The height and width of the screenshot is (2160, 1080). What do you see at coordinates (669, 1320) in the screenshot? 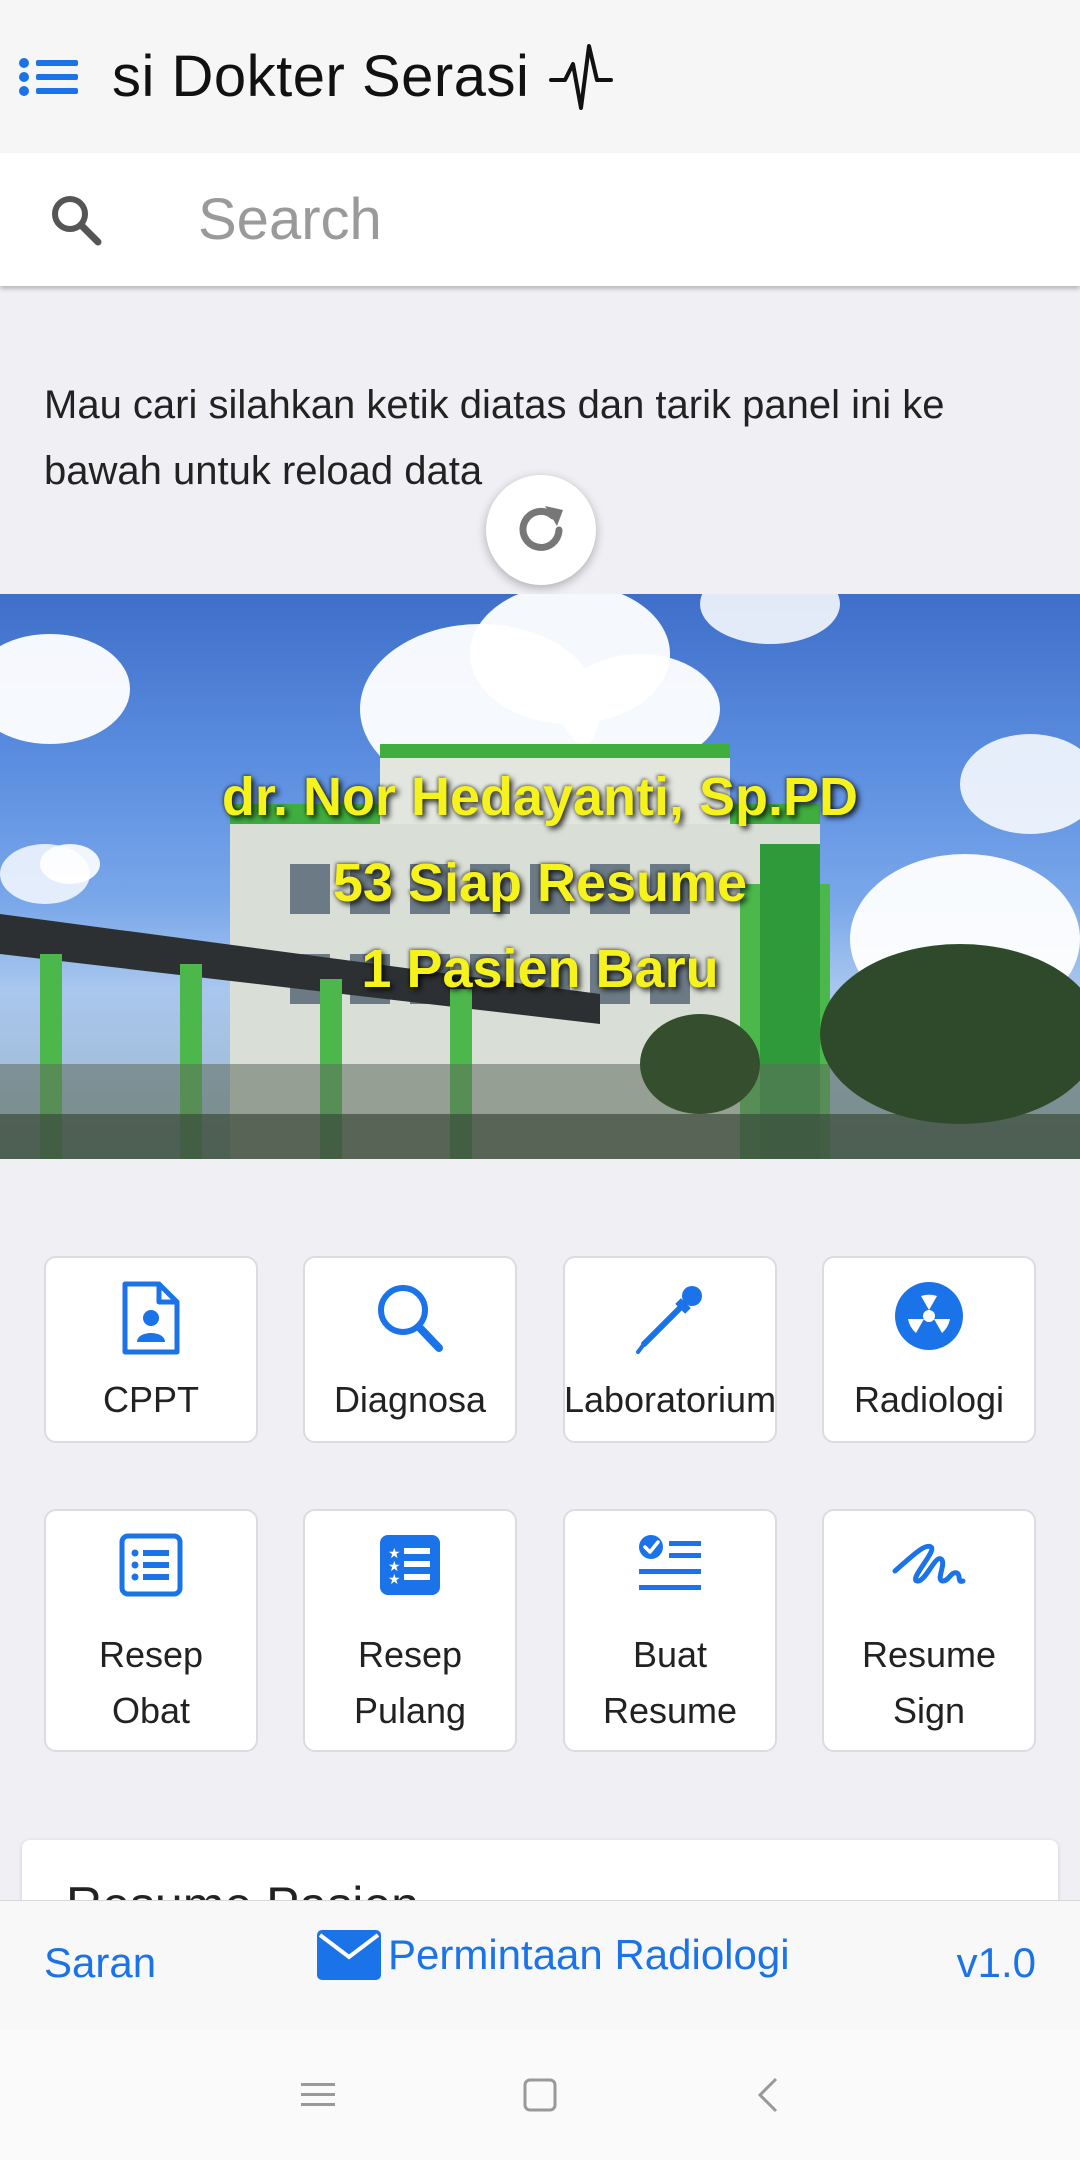
I see `eyedropper-icon` at bounding box center [669, 1320].